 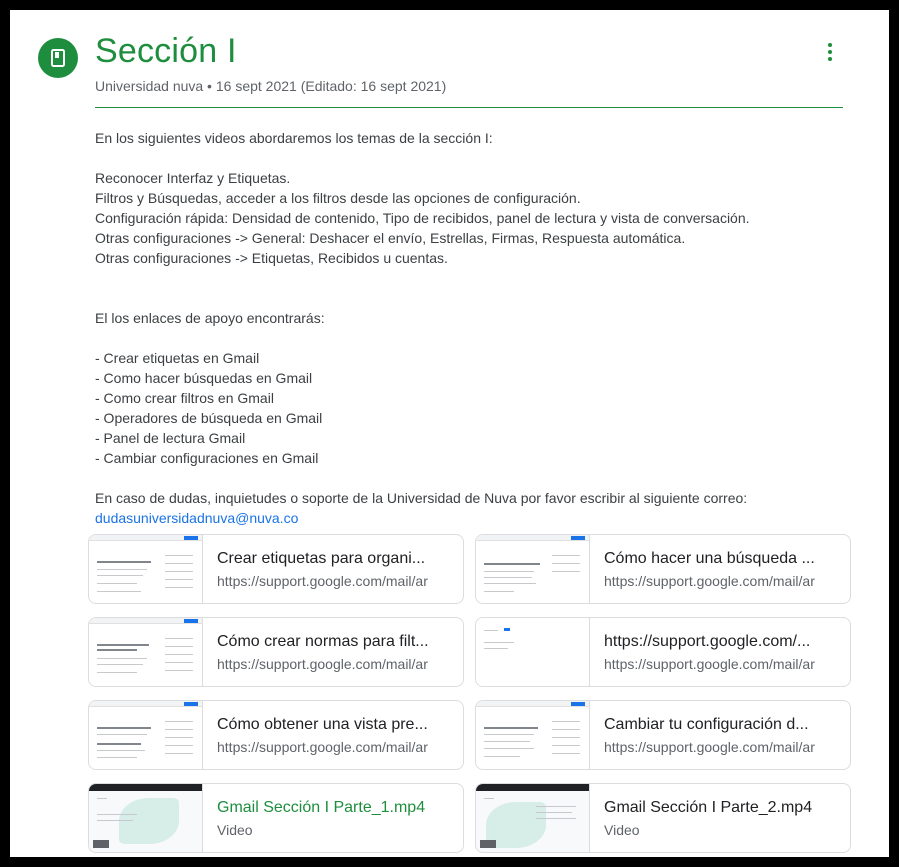 What do you see at coordinates (166, 51) in the screenshot?
I see `page-title: Sección I` at bounding box center [166, 51].